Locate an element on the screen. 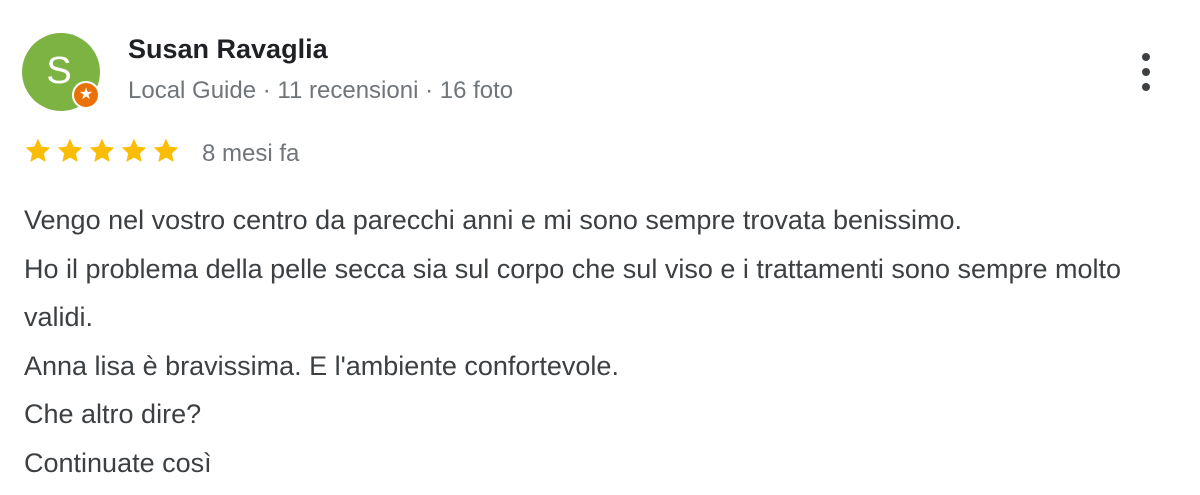 This screenshot has width=1200, height=495. local-guide-star-icon: ★ is located at coordinates (86, 95).